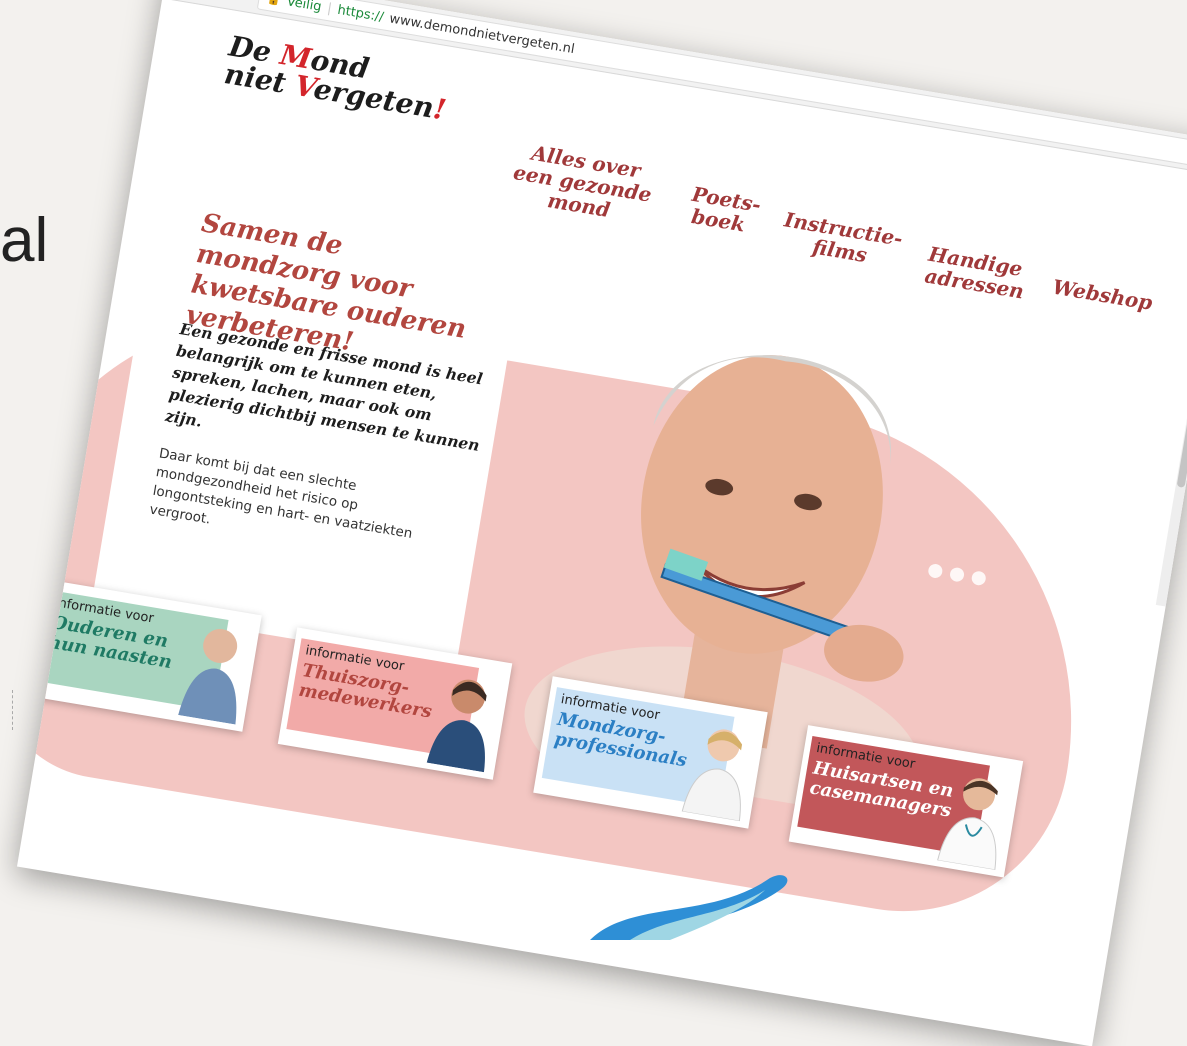  What do you see at coordinates (717, 767) in the screenshot?
I see `dental-professional-photo` at bounding box center [717, 767].